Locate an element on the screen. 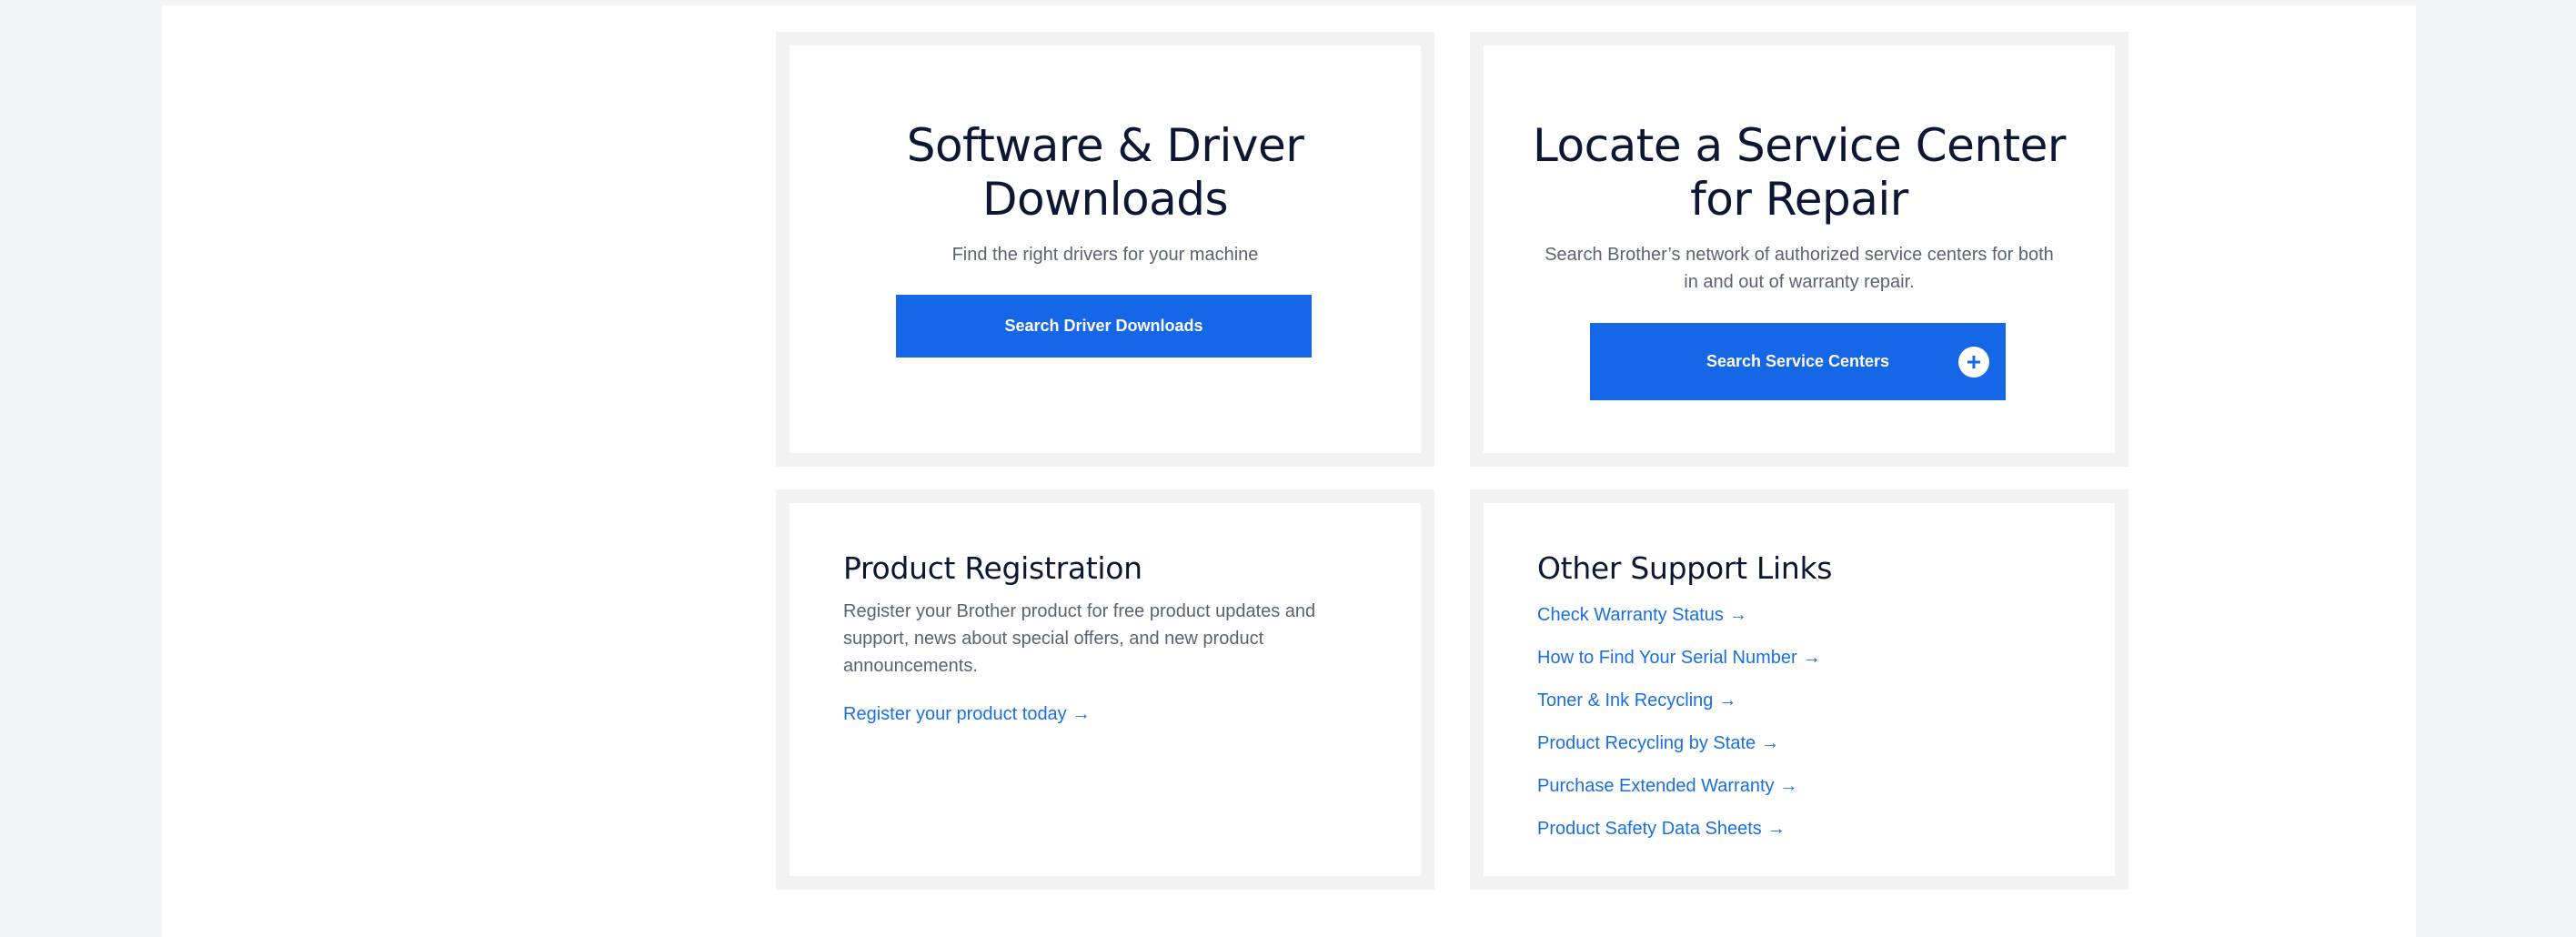 This screenshot has height=937, width=2576. plus-circle-icon is located at coordinates (1973, 362).